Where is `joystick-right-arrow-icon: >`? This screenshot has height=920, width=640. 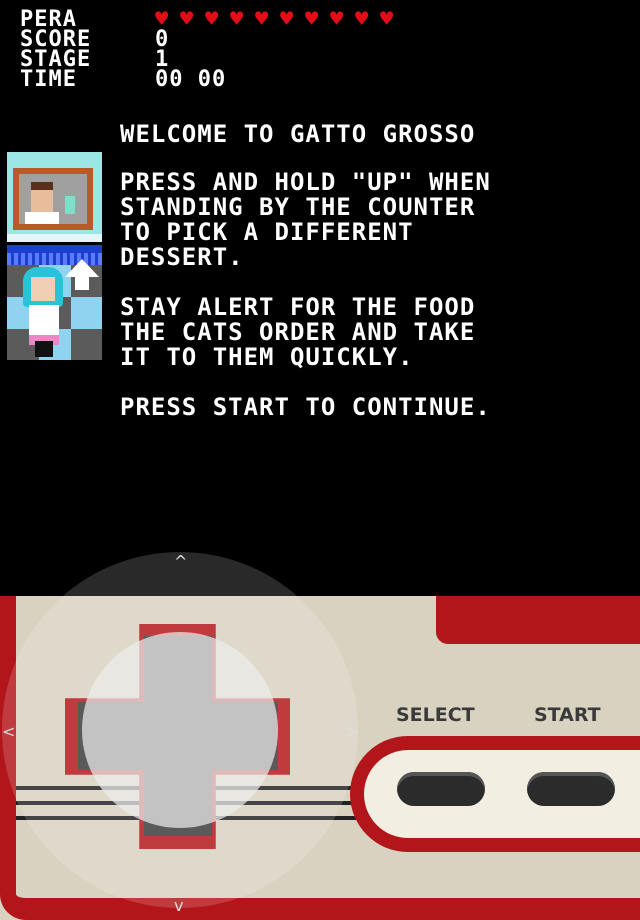 joystick-right-arrow-icon: > is located at coordinates (353, 731).